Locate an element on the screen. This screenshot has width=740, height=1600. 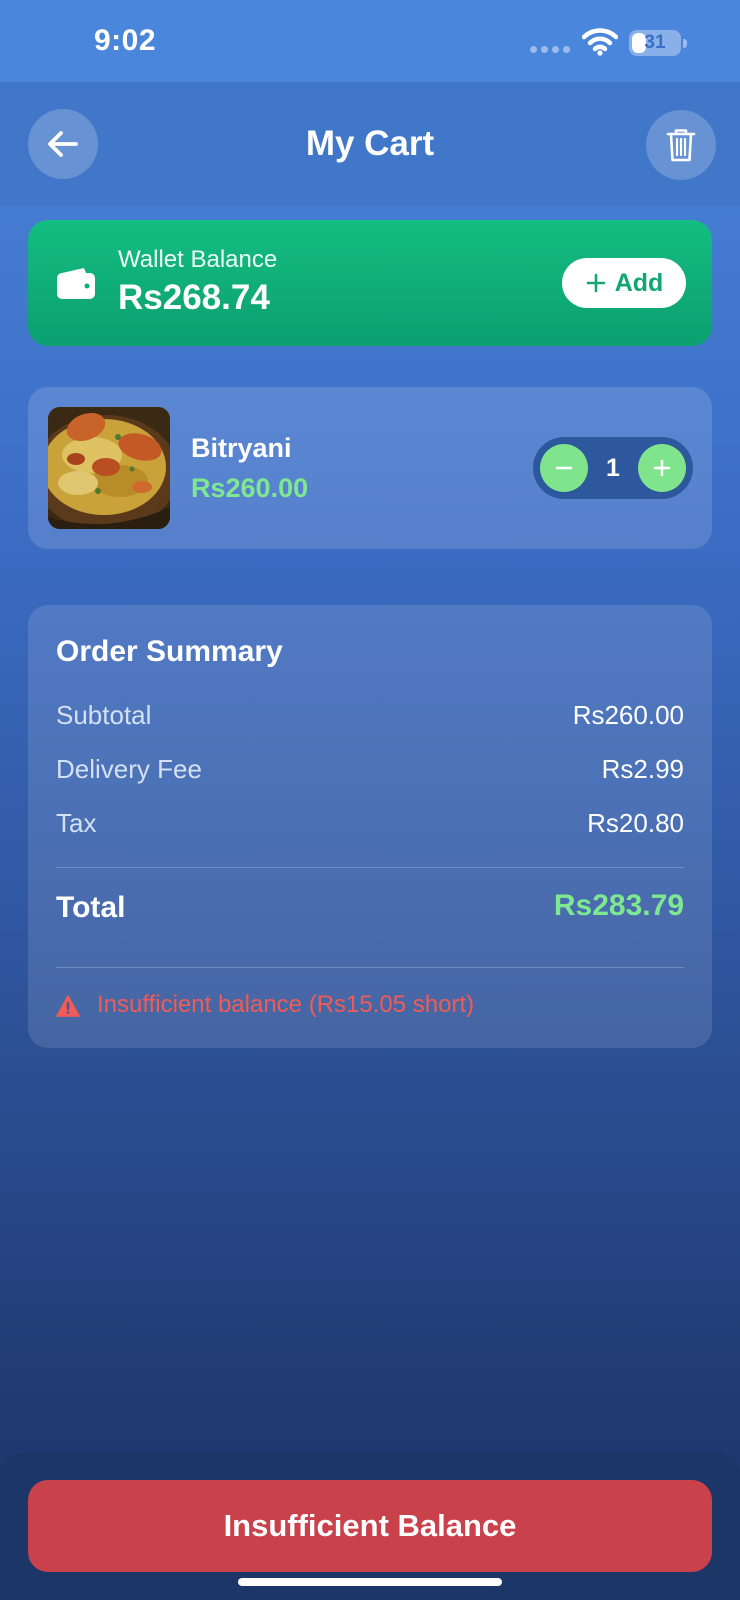
increase-quantity-button is located at coordinates (662, 468).